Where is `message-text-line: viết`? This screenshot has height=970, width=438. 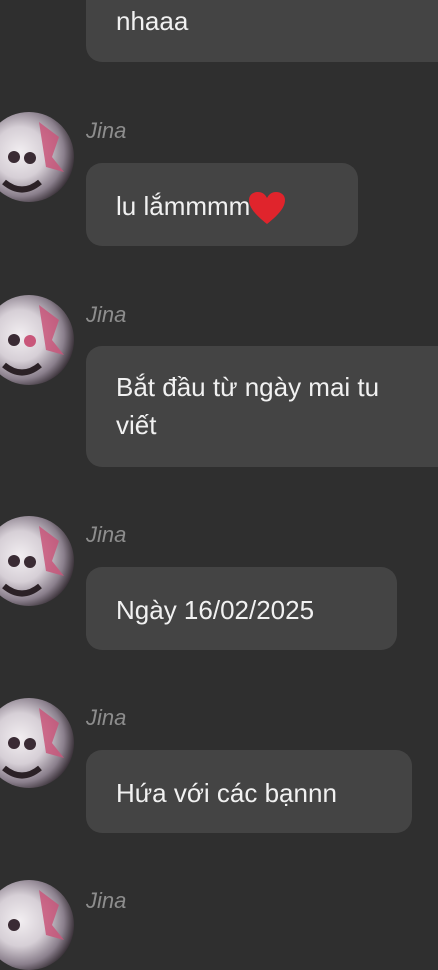
message-text-line: viết is located at coordinates (136, 425).